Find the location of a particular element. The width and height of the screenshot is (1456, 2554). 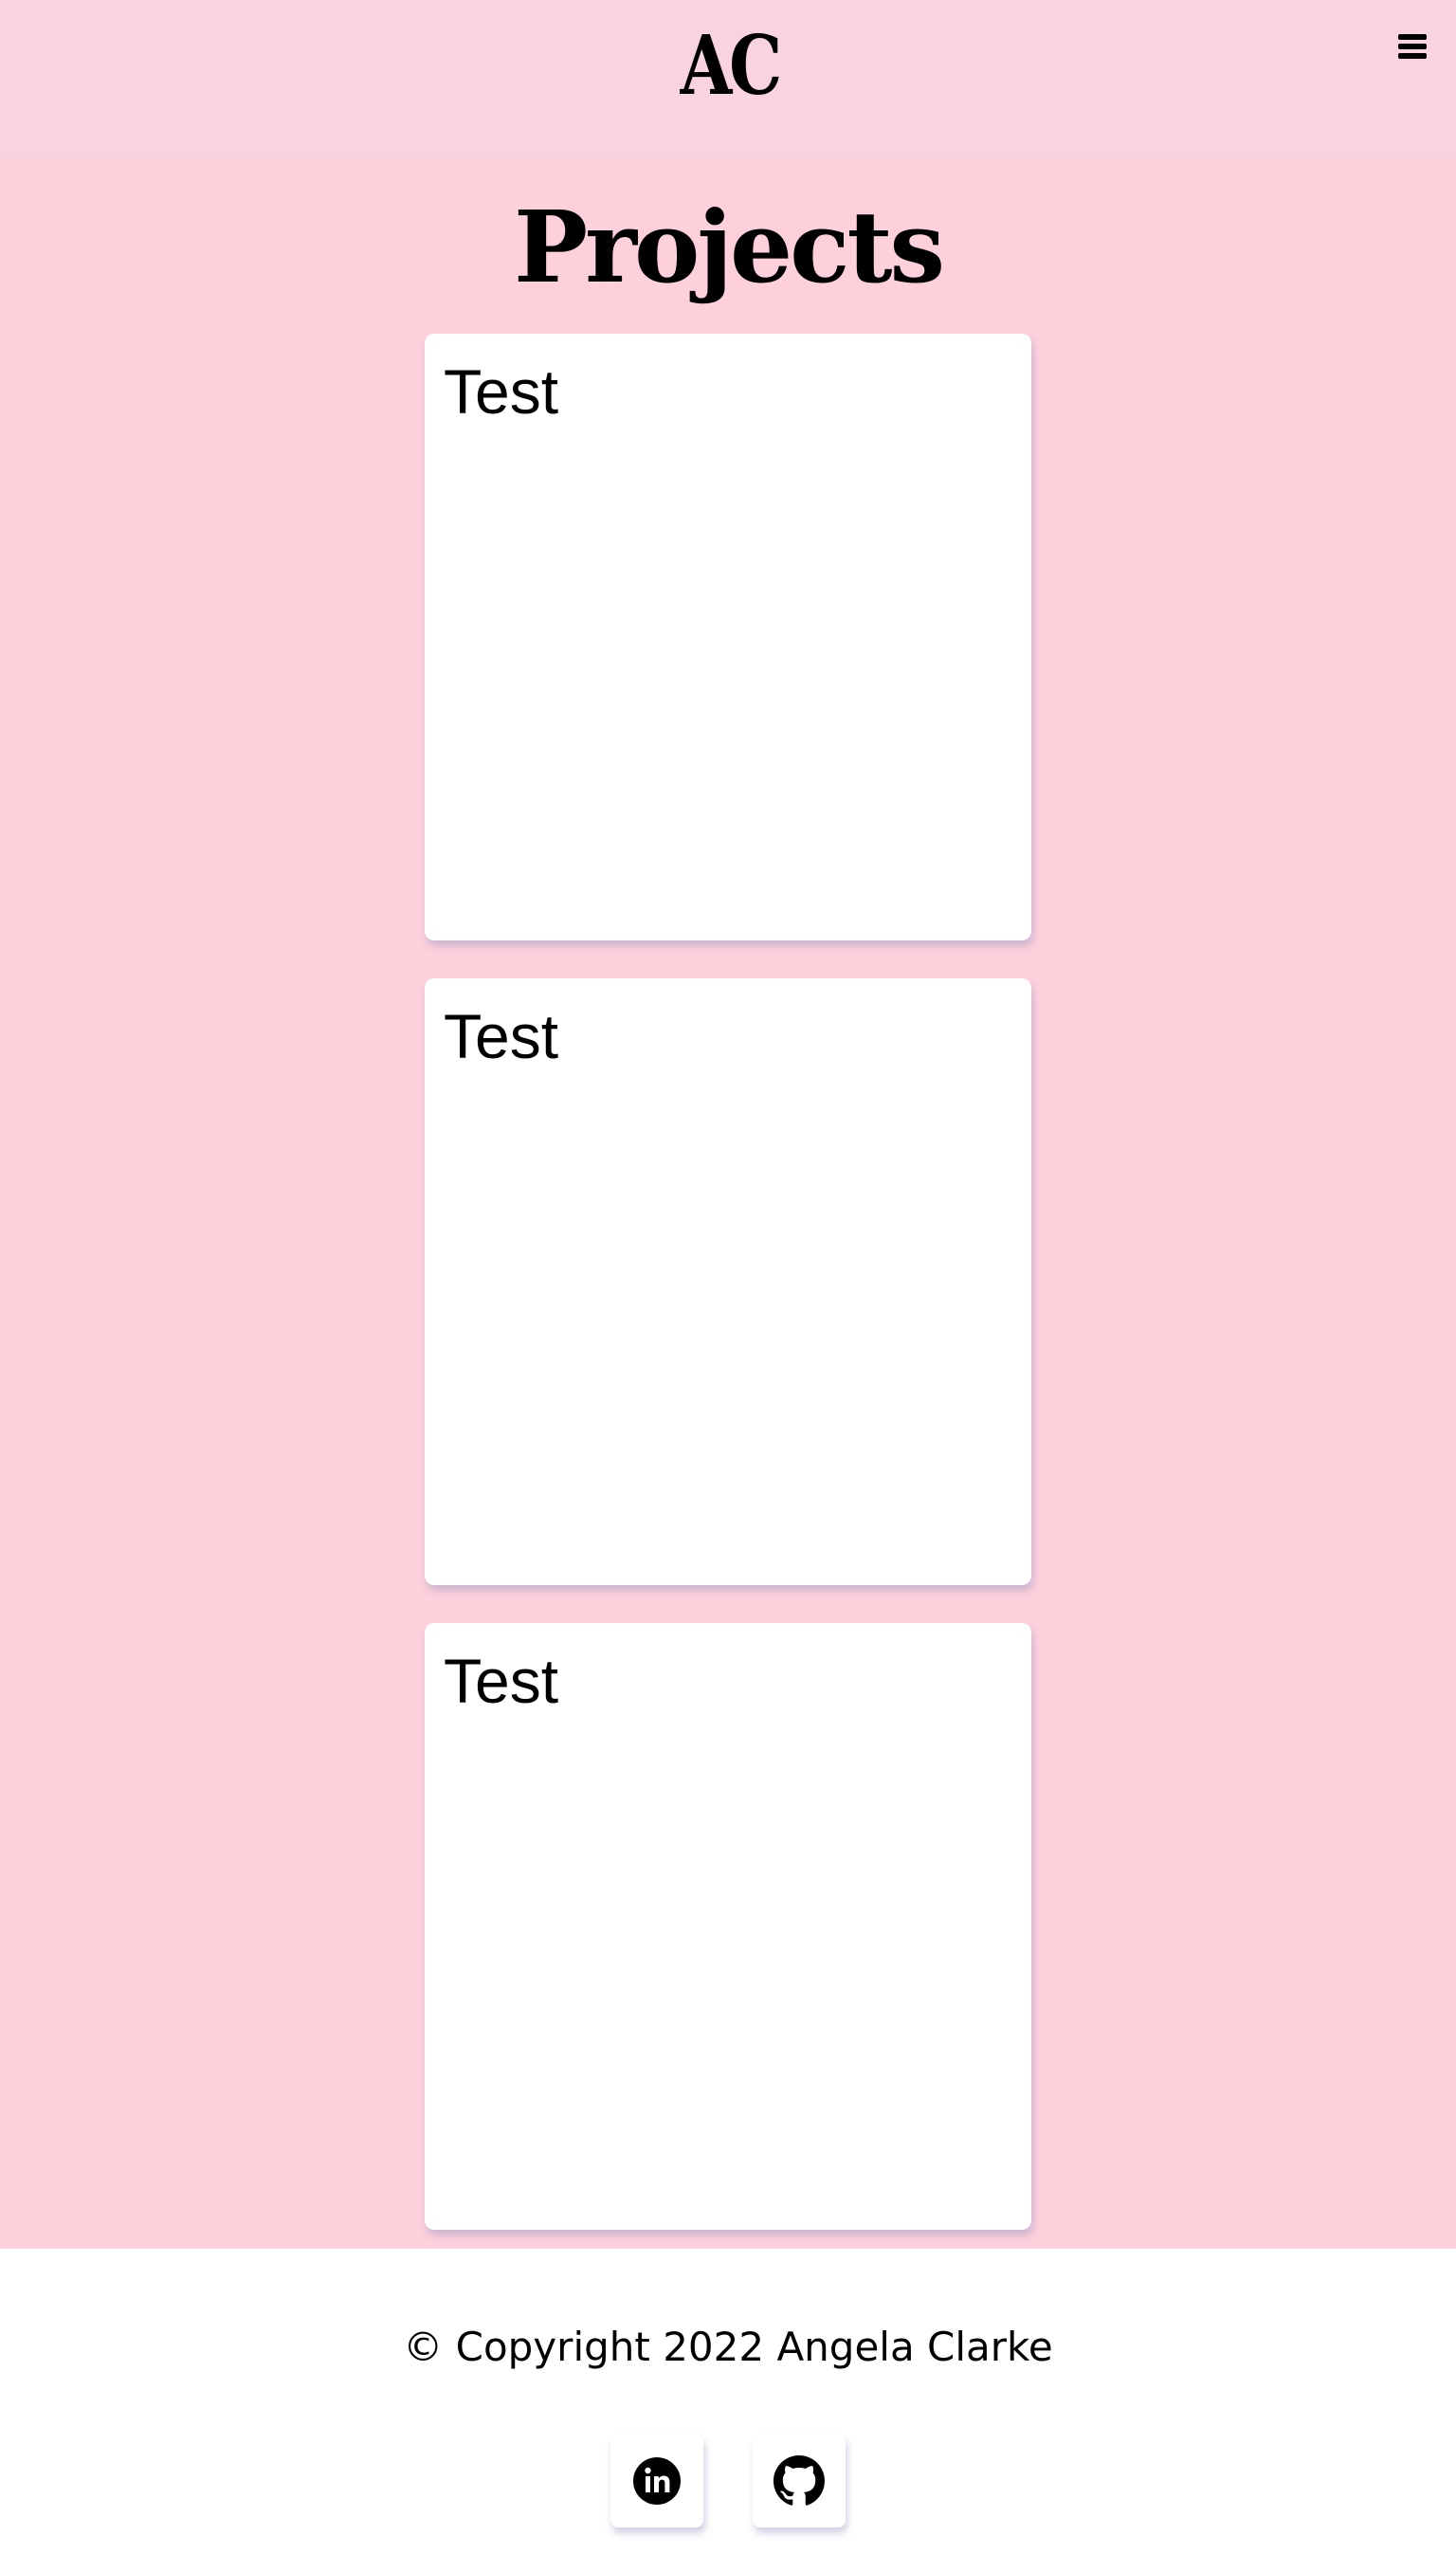

navbar: AC is located at coordinates (728, 78).